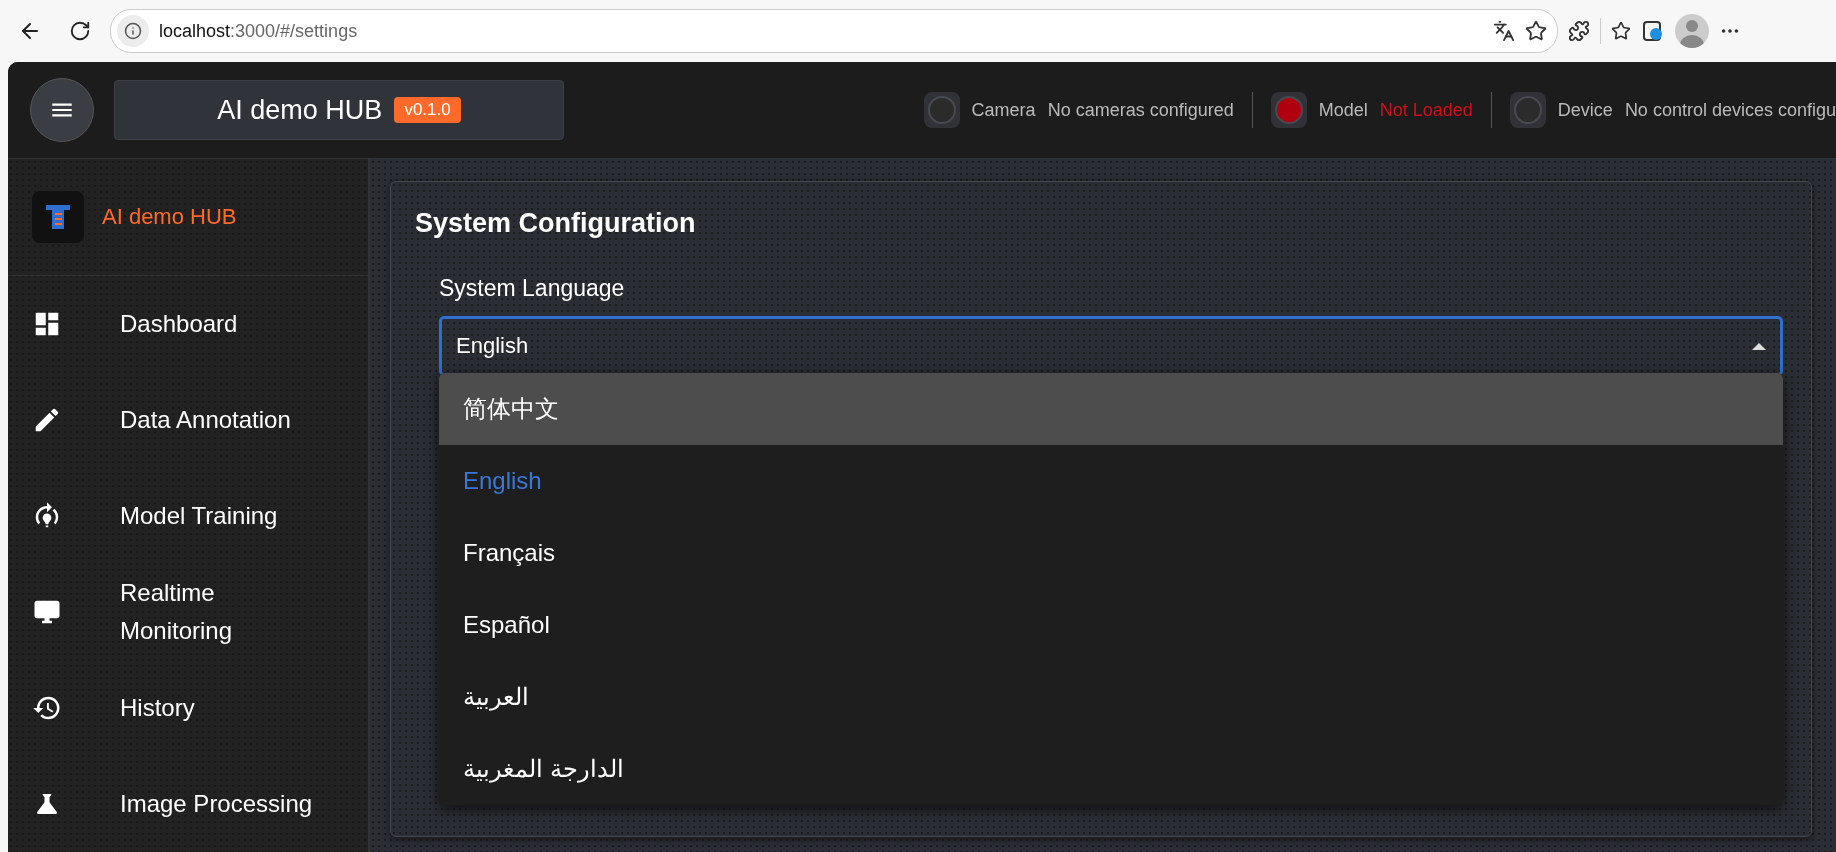 The image size is (1836, 852). I want to click on status-label: Device, so click(1585, 110).